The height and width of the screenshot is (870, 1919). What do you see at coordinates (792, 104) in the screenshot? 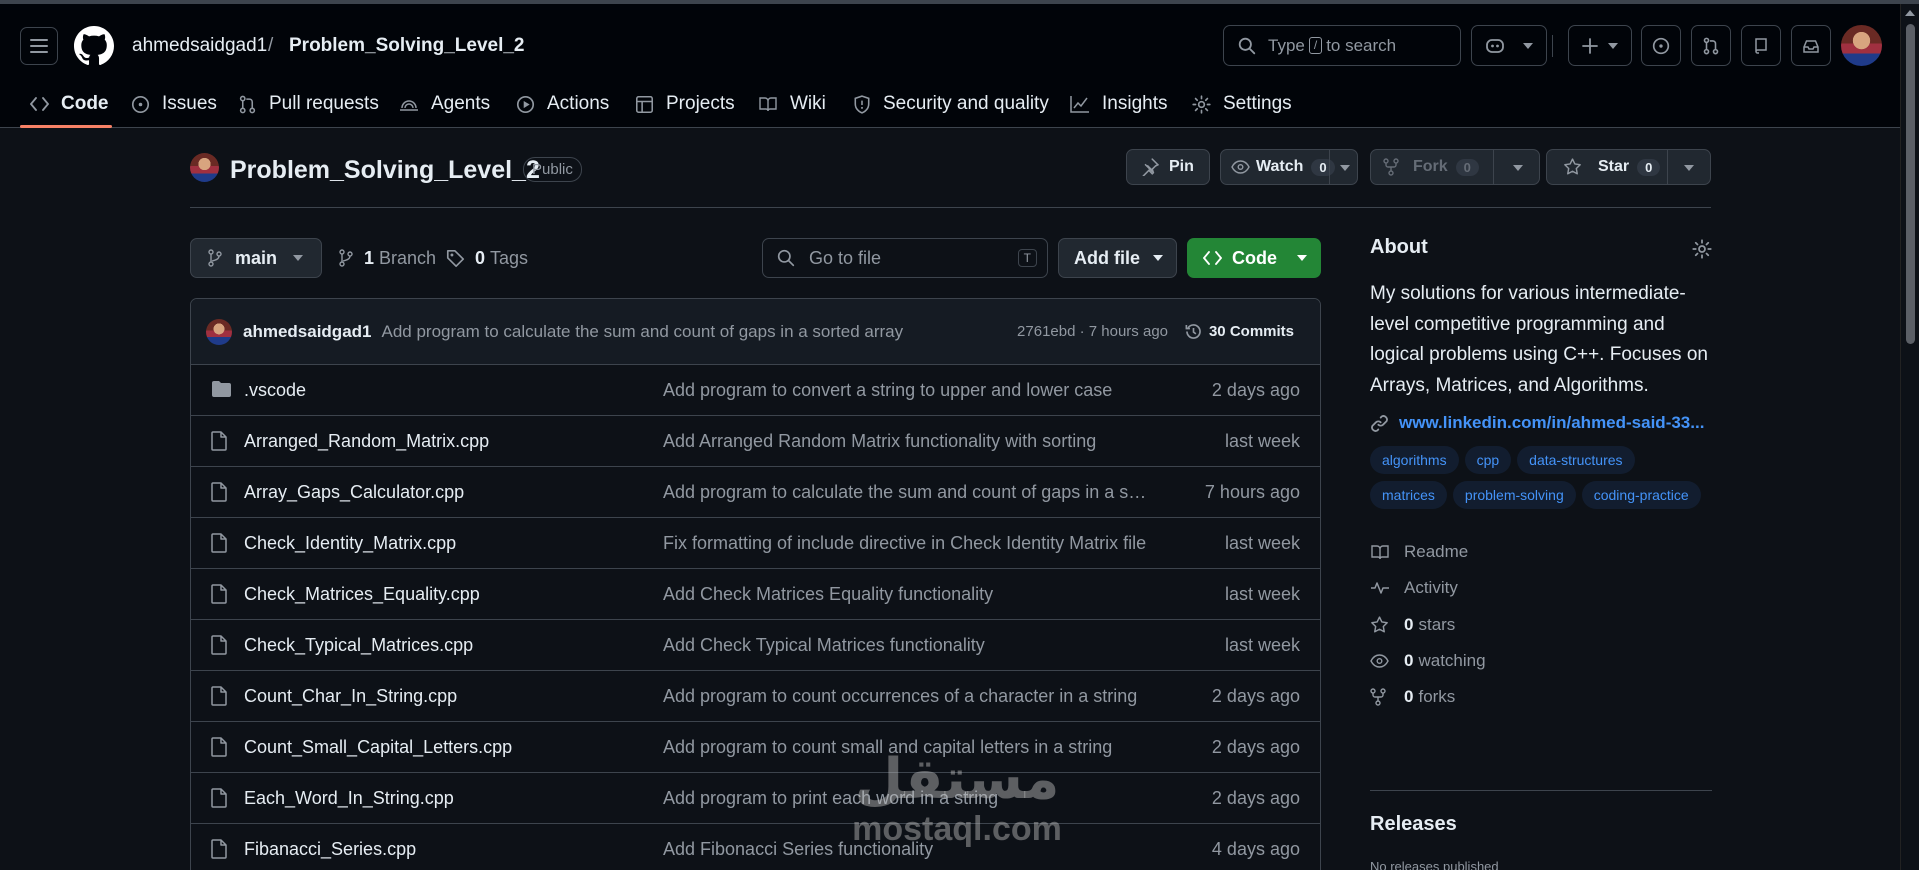
I see `tab-wiki: Wiki` at bounding box center [792, 104].